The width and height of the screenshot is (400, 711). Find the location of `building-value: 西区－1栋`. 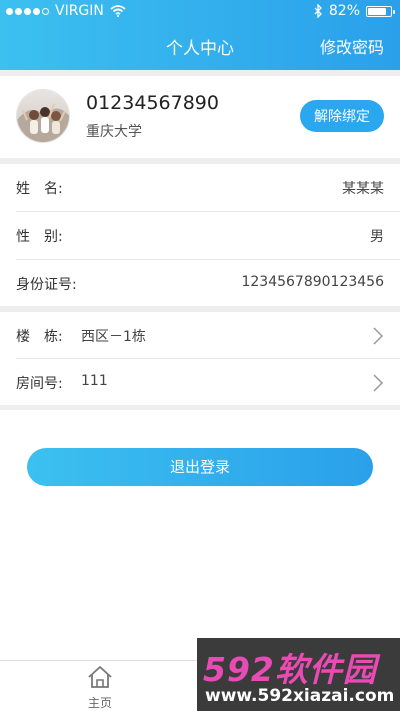

building-value: 西区－1栋 is located at coordinates (113, 337).